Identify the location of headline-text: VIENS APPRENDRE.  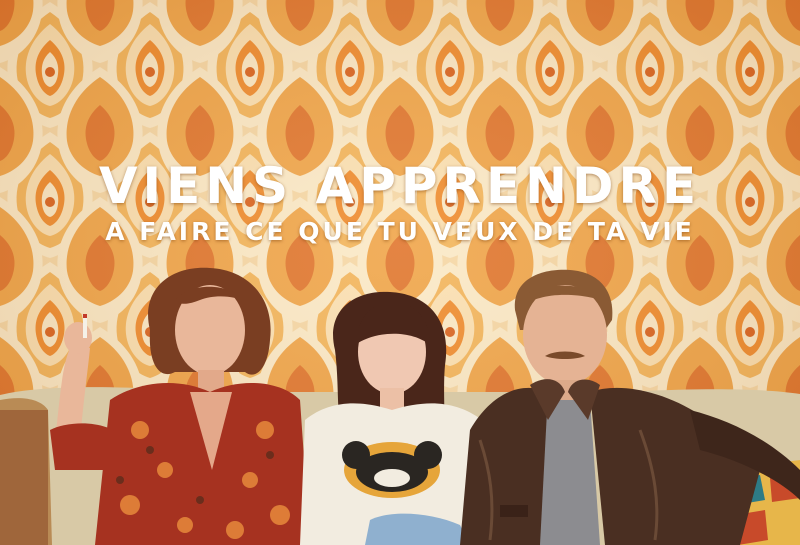
(400, 186).